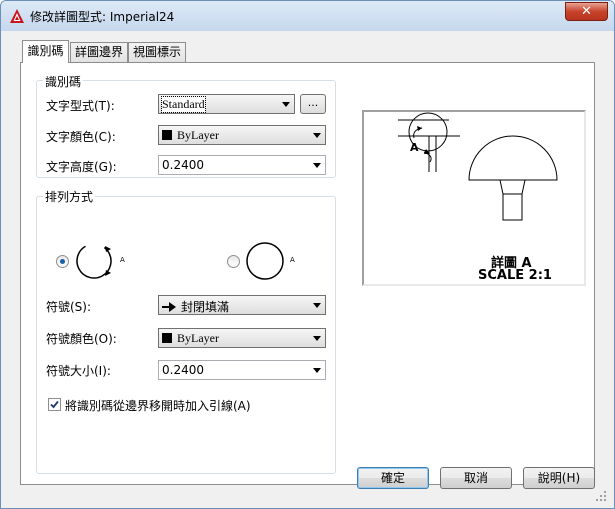 The width and height of the screenshot is (615, 509). Describe the element at coordinates (198, 135) in the screenshot. I see `text-color-value: ByLayer` at that location.